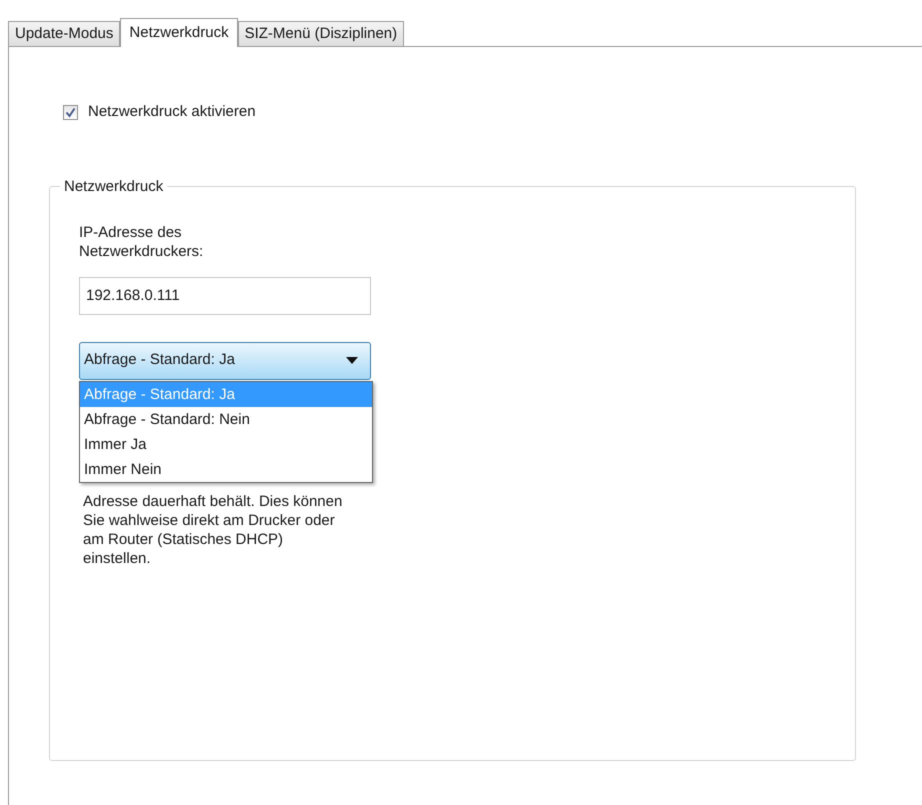 Image resolution: width=922 pixels, height=805 pixels. Describe the element at coordinates (226, 469) in the screenshot. I see `dropdown-option: Immer Nein` at that location.